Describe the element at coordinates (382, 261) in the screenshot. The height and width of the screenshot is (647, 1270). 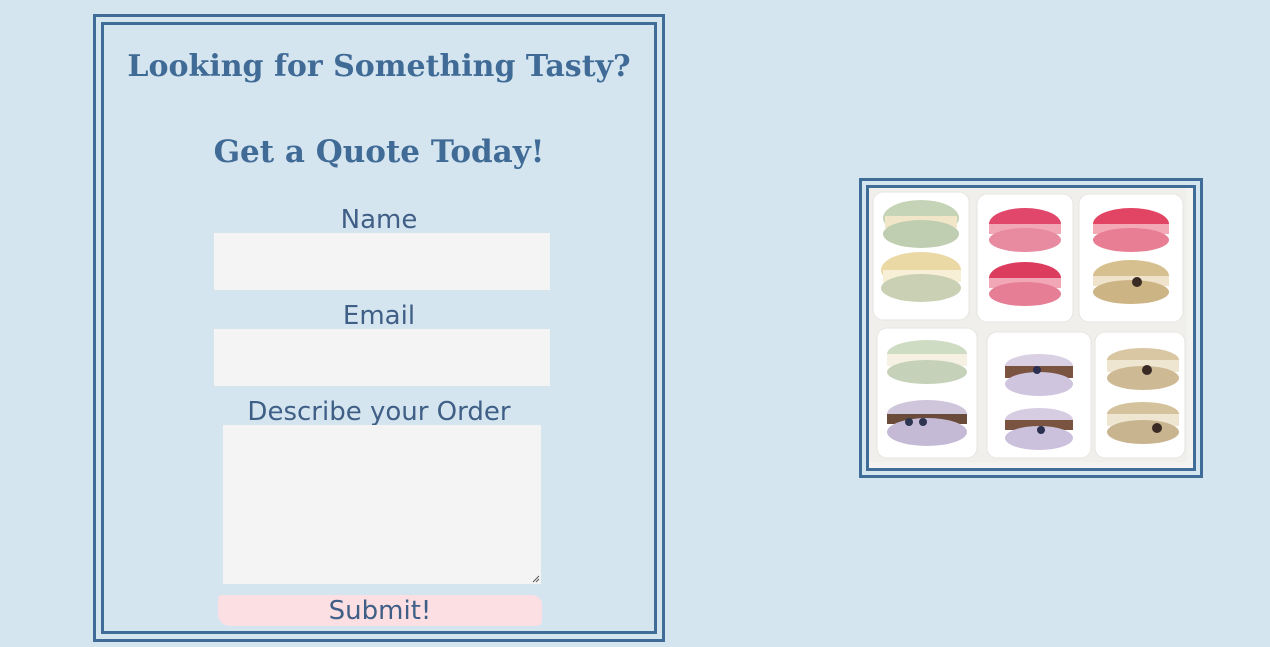
I see `name-input` at that location.